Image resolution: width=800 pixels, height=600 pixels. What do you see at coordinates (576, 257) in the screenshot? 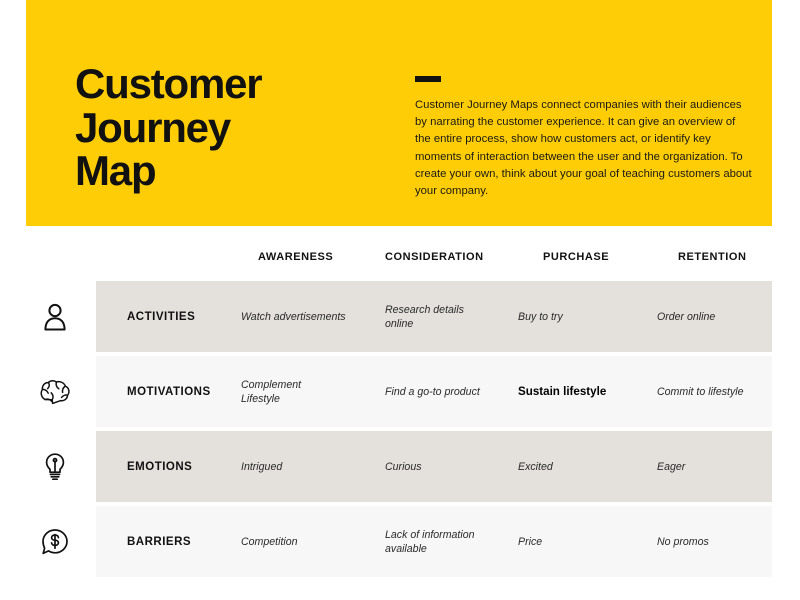
I see `column-header-purchase: PURCHASE` at bounding box center [576, 257].